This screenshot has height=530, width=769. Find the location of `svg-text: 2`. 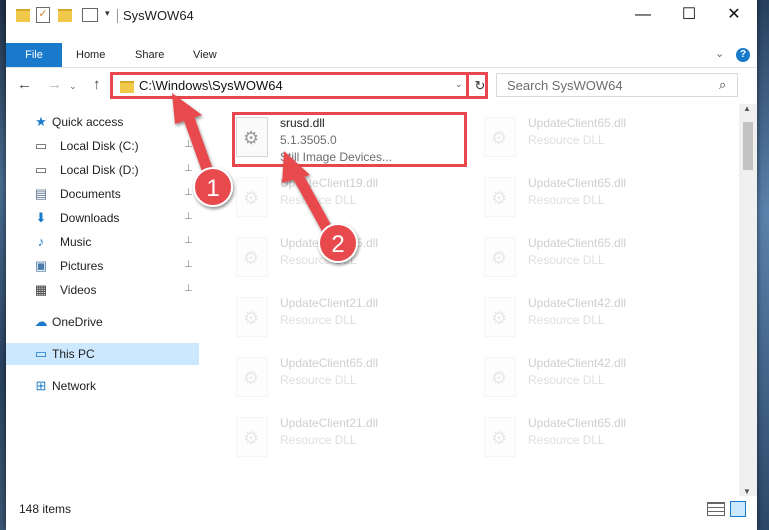

svg-text: 2 is located at coordinates (337, 244).